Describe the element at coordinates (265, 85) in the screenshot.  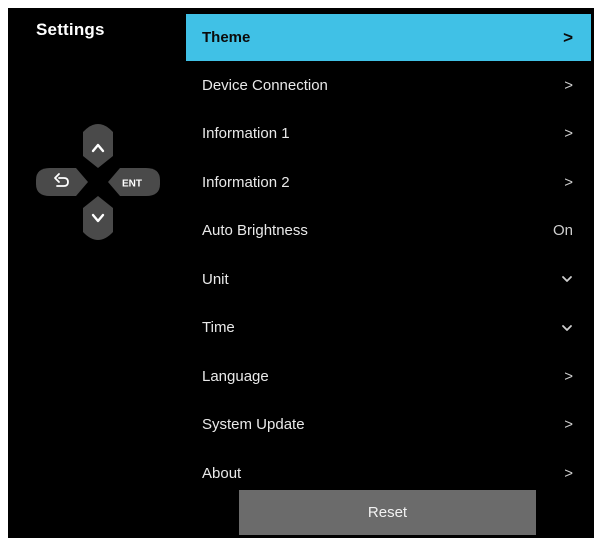
I see `menu-item-label: Device Connection` at that location.